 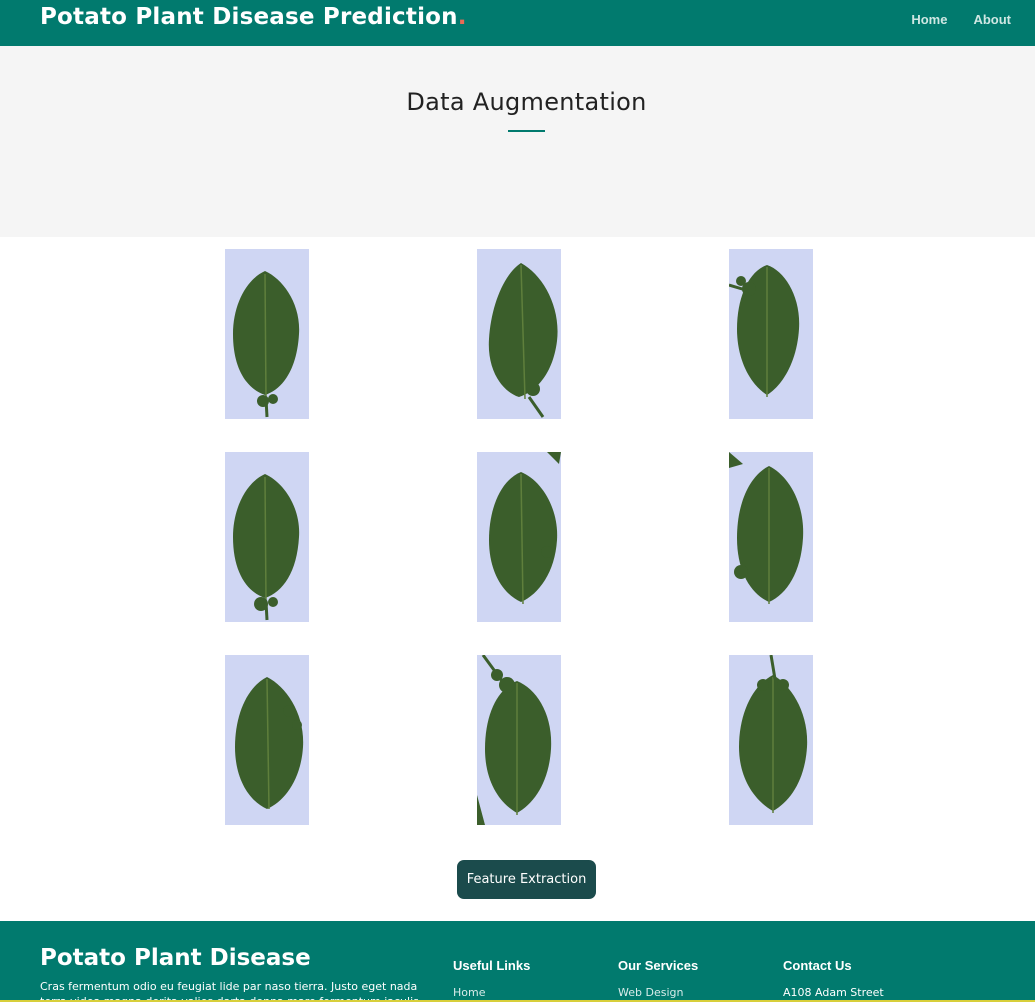 What do you see at coordinates (833, 978) in the screenshot?
I see `footer-contact: Contact Us A108 Adam Street` at bounding box center [833, 978].